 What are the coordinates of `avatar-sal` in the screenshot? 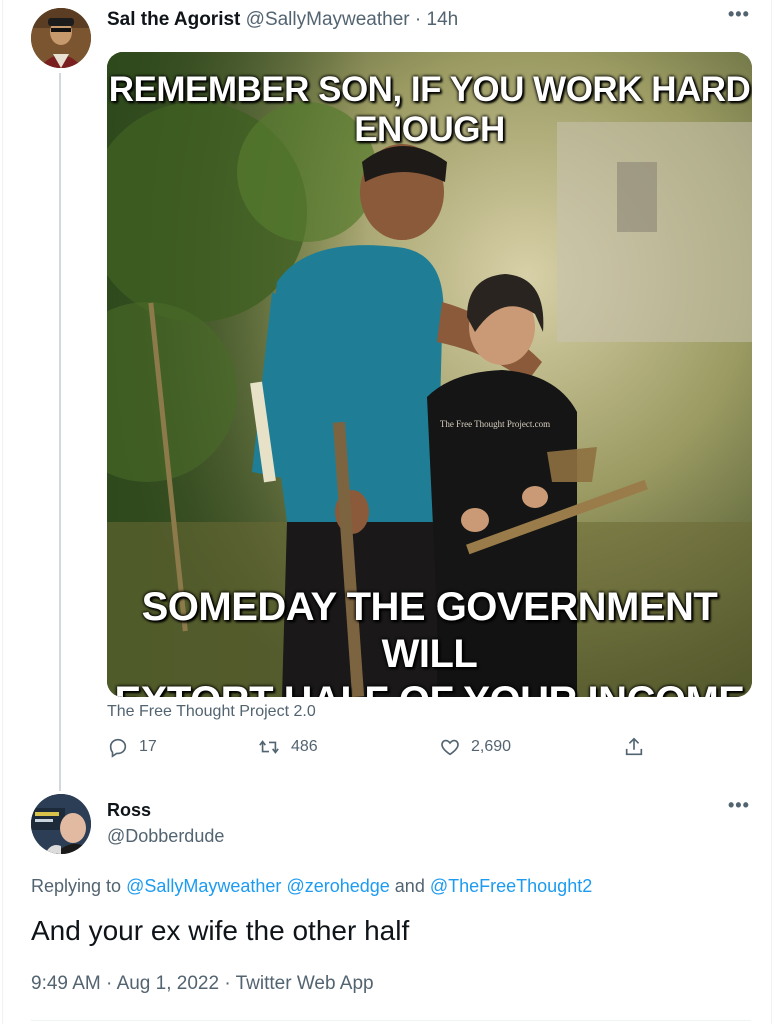 It's located at (61, 38).